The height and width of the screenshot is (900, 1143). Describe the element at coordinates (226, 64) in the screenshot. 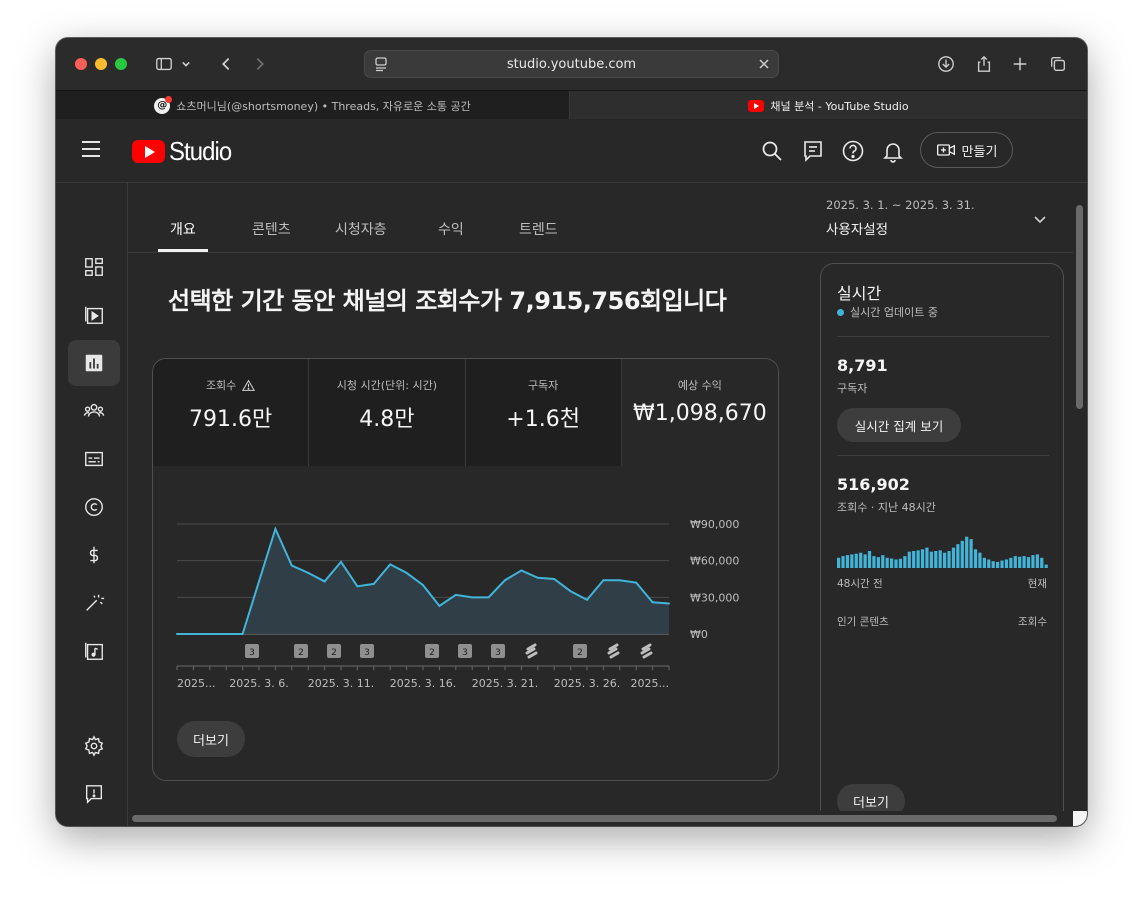

I see `back-icon` at that location.